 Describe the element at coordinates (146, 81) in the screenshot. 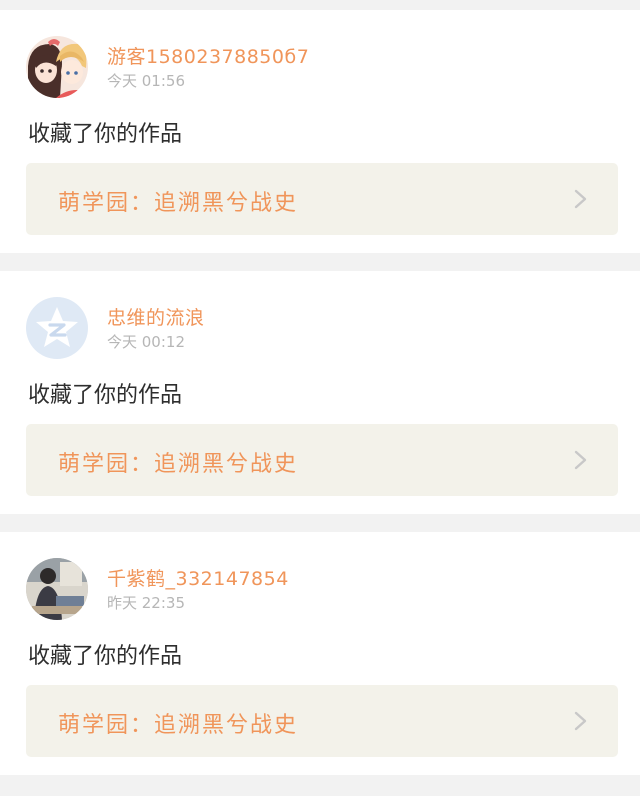

I see `timestamp: 今天 01:56` at that location.